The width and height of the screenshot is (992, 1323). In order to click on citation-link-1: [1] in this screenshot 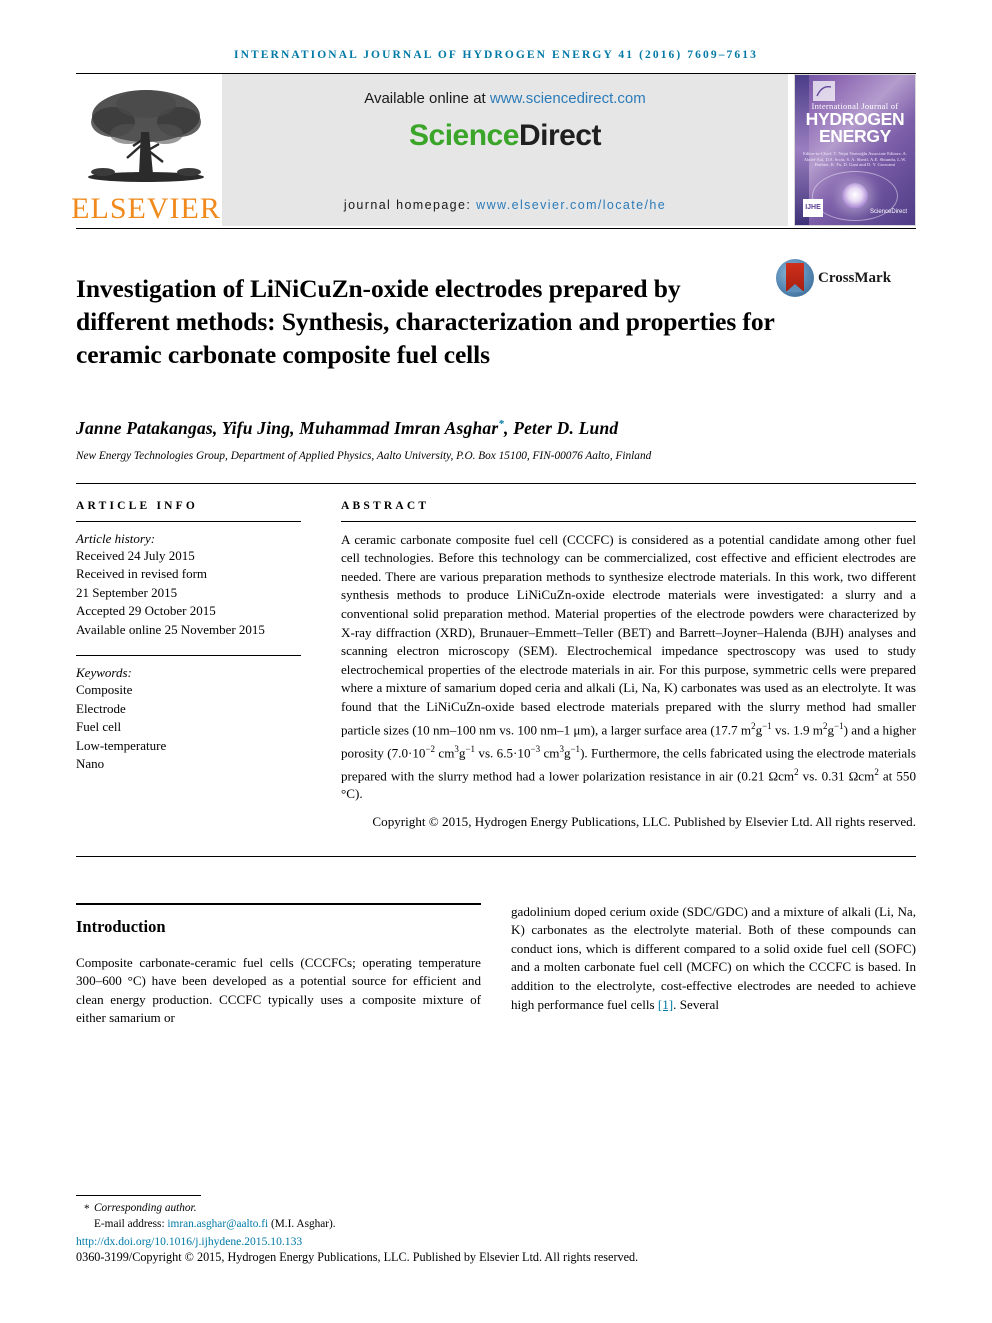, I will do `click(665, 1004)`.